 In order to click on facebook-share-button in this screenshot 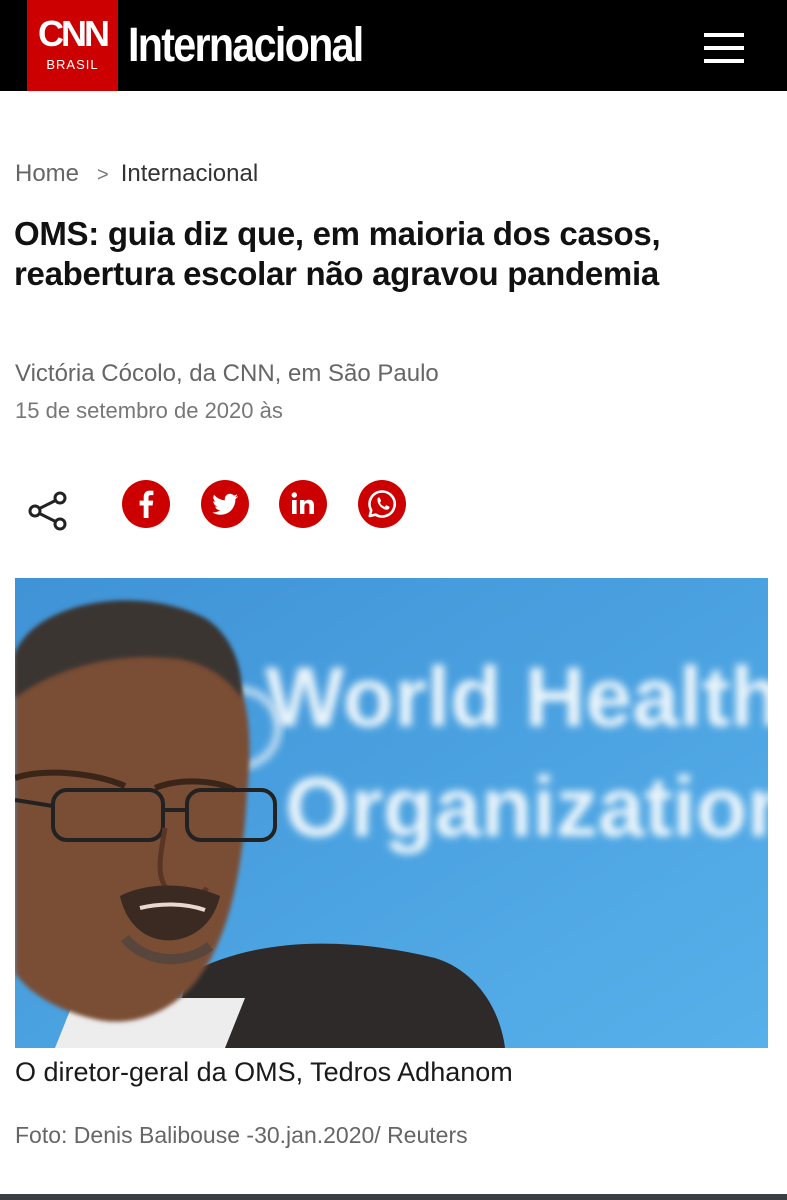, I will do `click(146, 504)`.